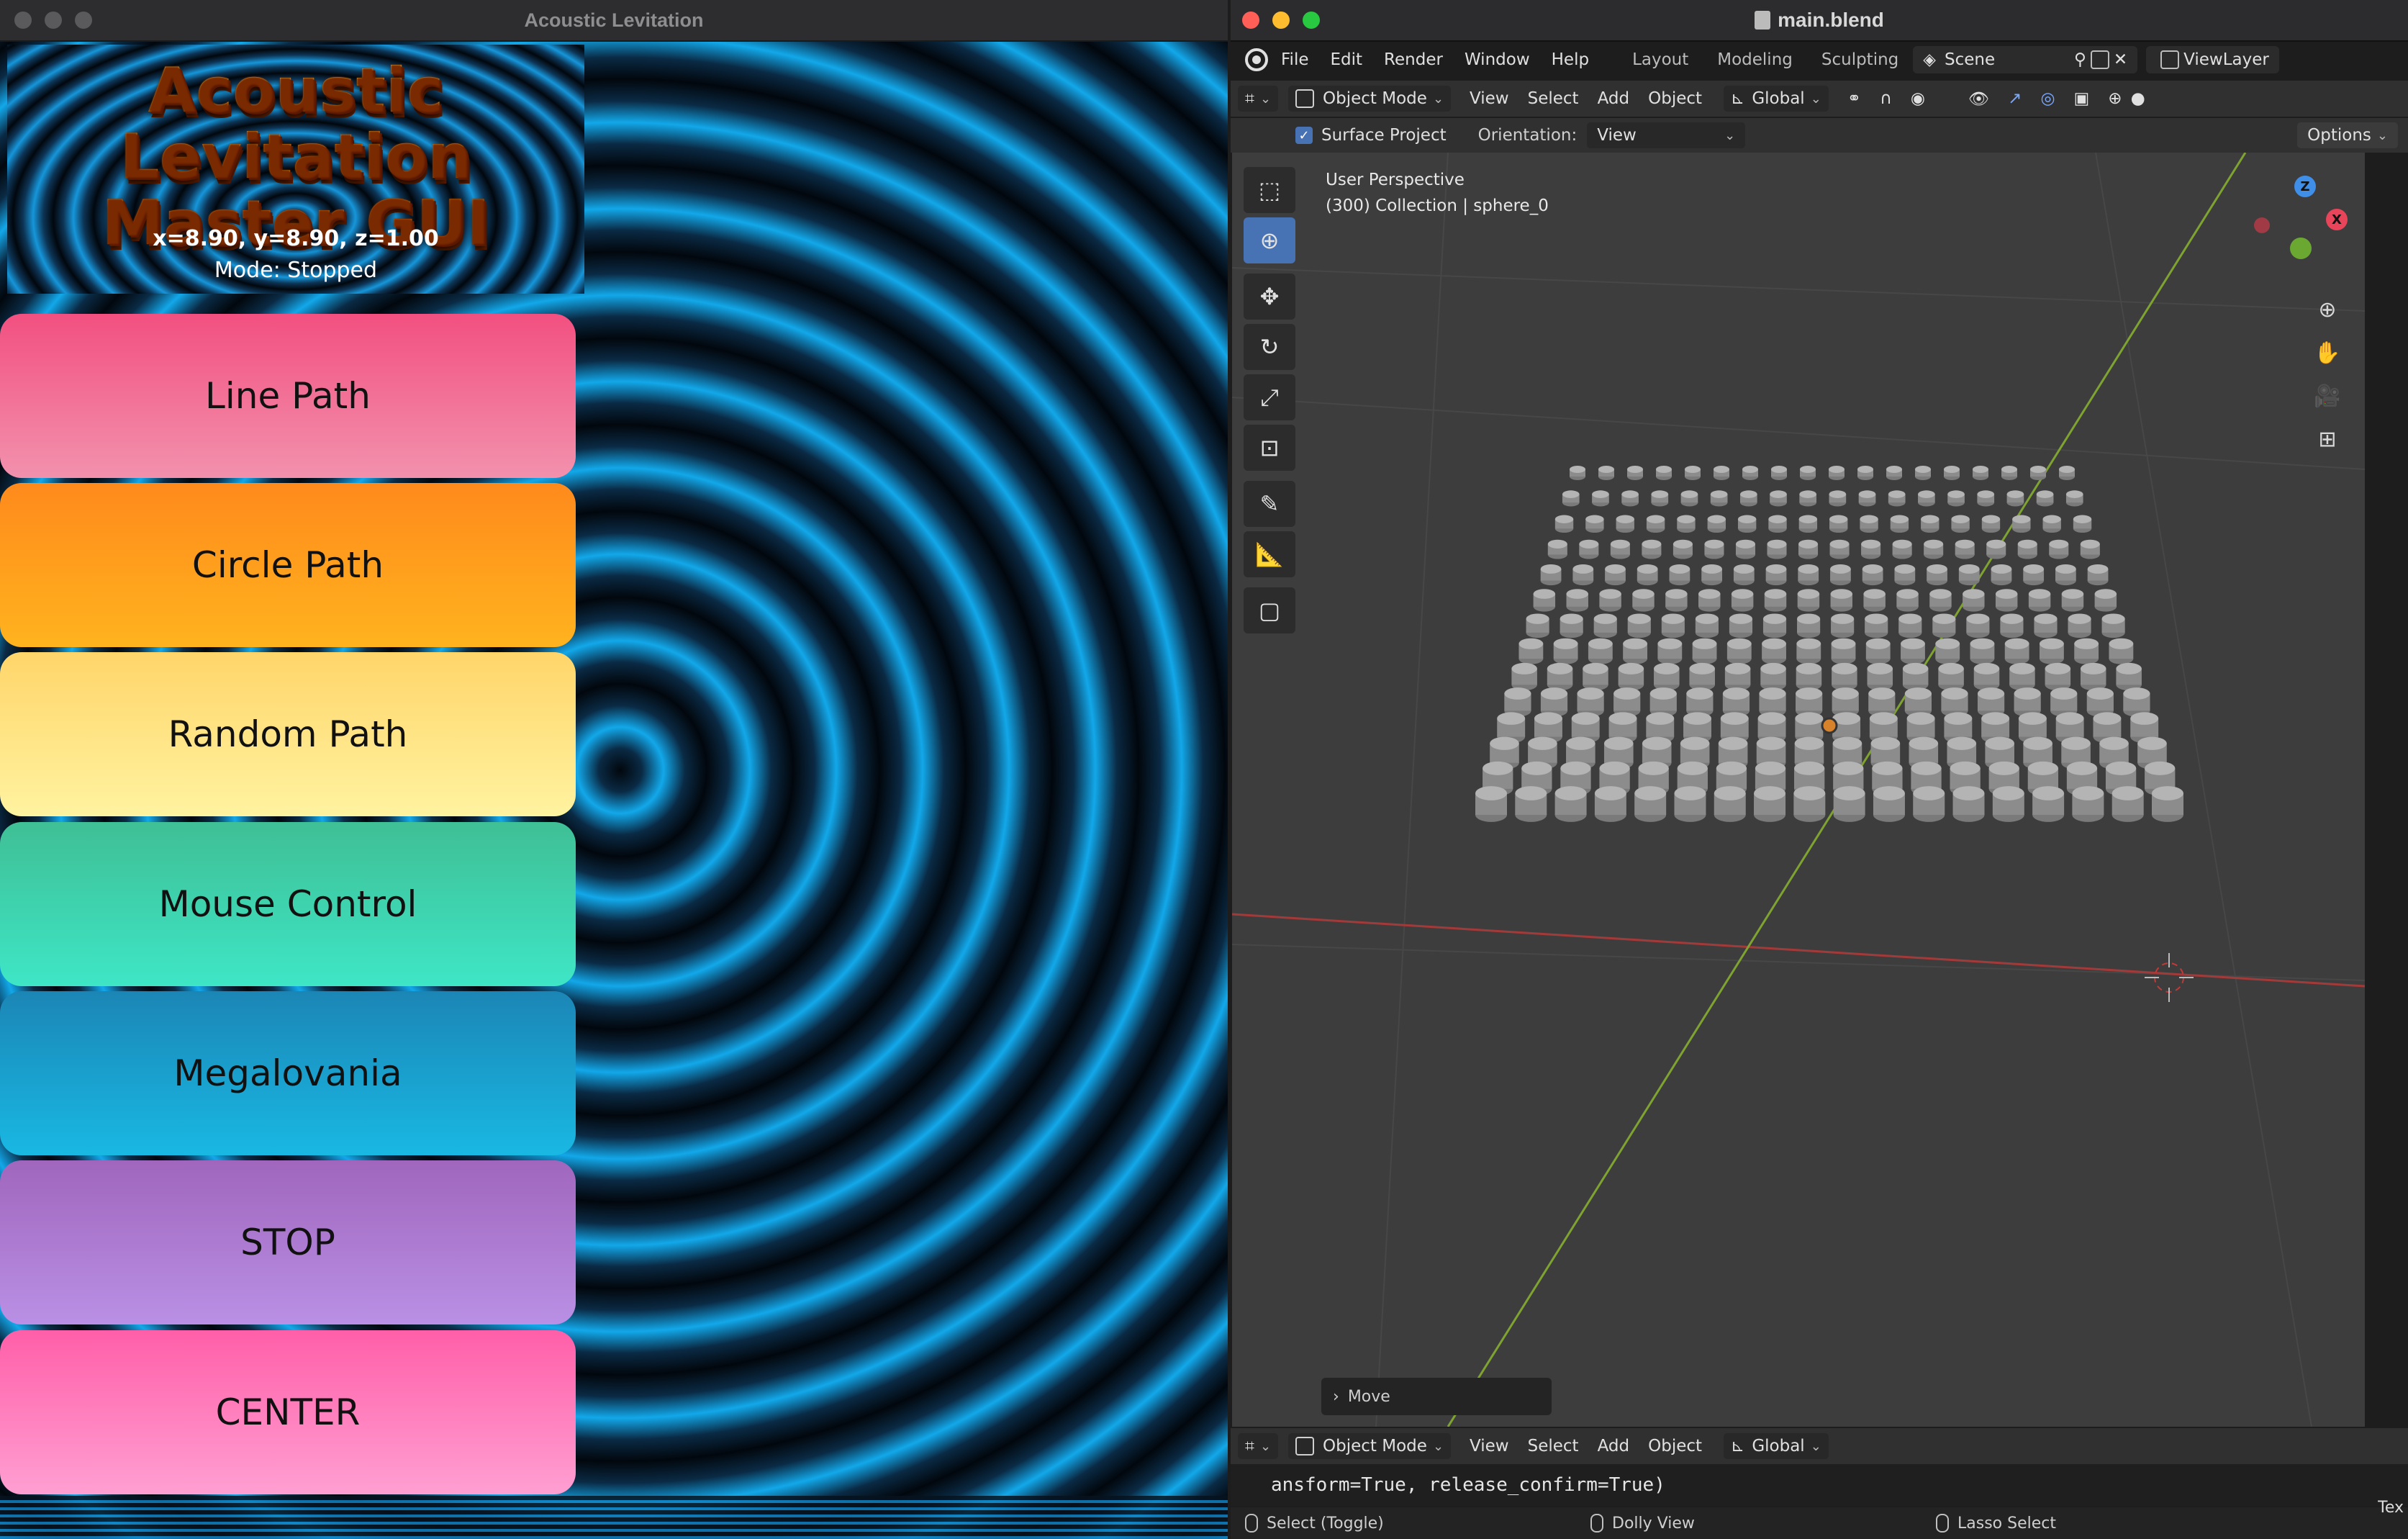 Image resolution: width=2408 pixels, height=1539 pixels. What do you see at coordinates (1660, 59) in the screenshot?
I see `tab-layout: Layout` at bounding box center [1660, 59].